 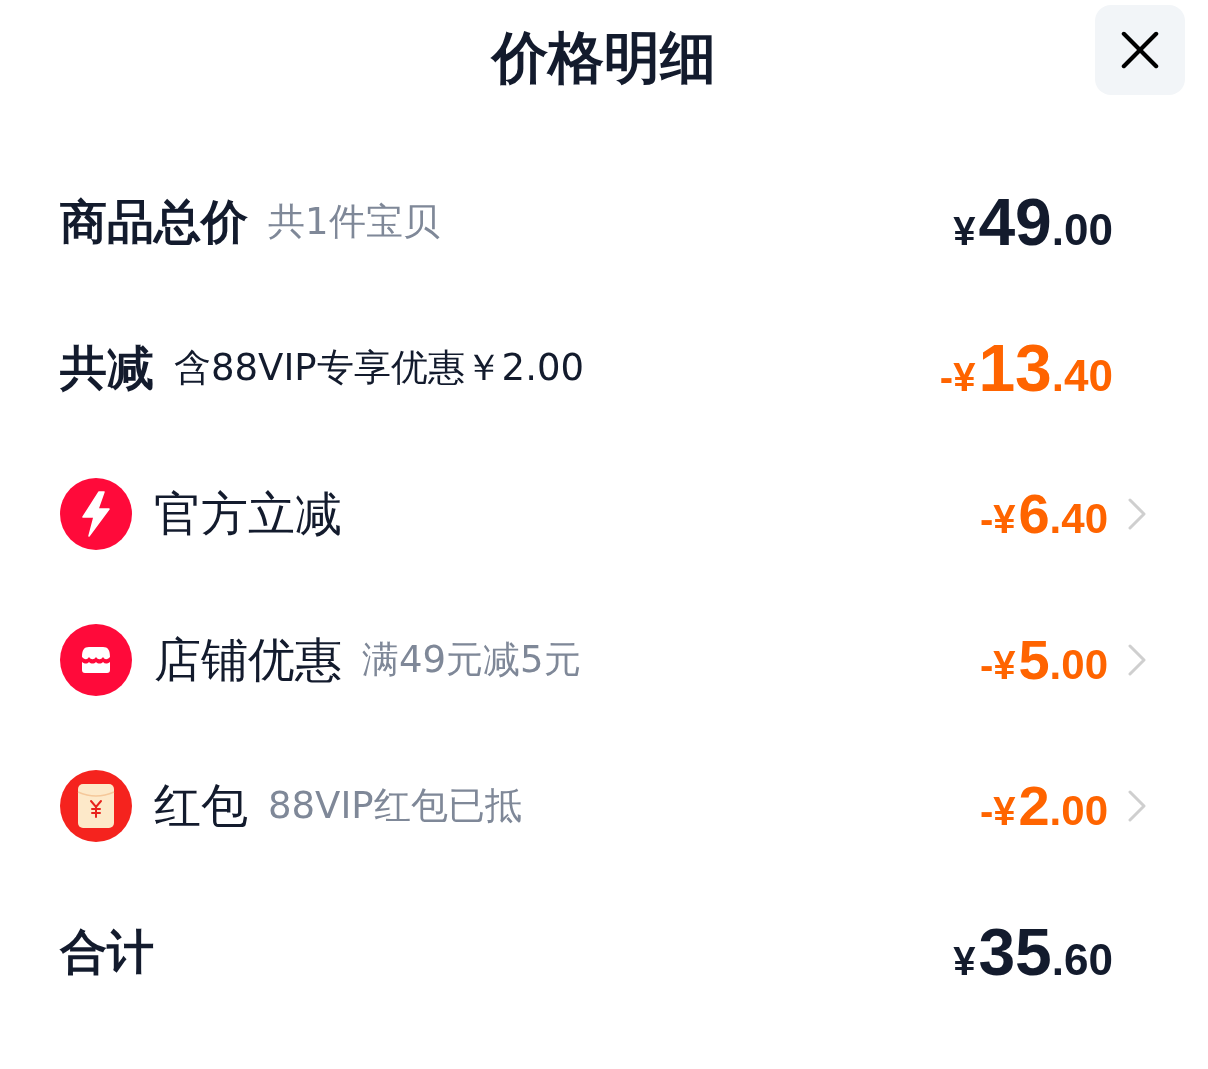 I want to click on price-amount: ¥49.00, so click(x=1033, y=222).